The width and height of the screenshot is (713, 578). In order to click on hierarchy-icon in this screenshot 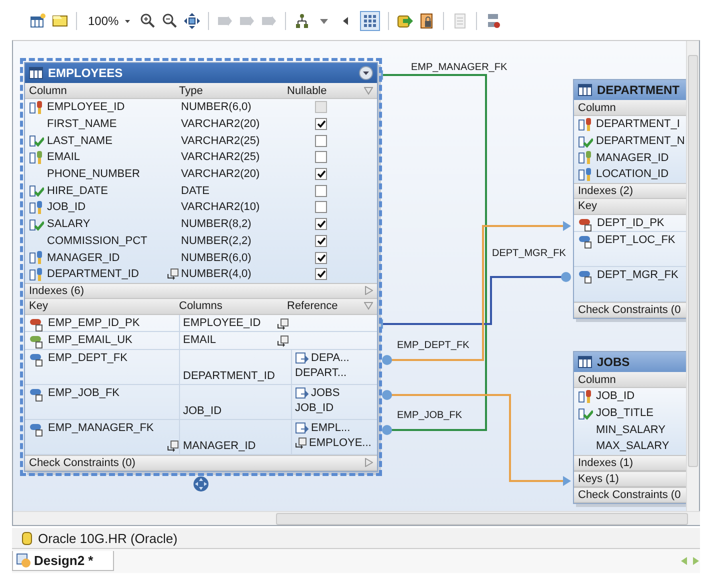, I will do `click(302, 21)`.